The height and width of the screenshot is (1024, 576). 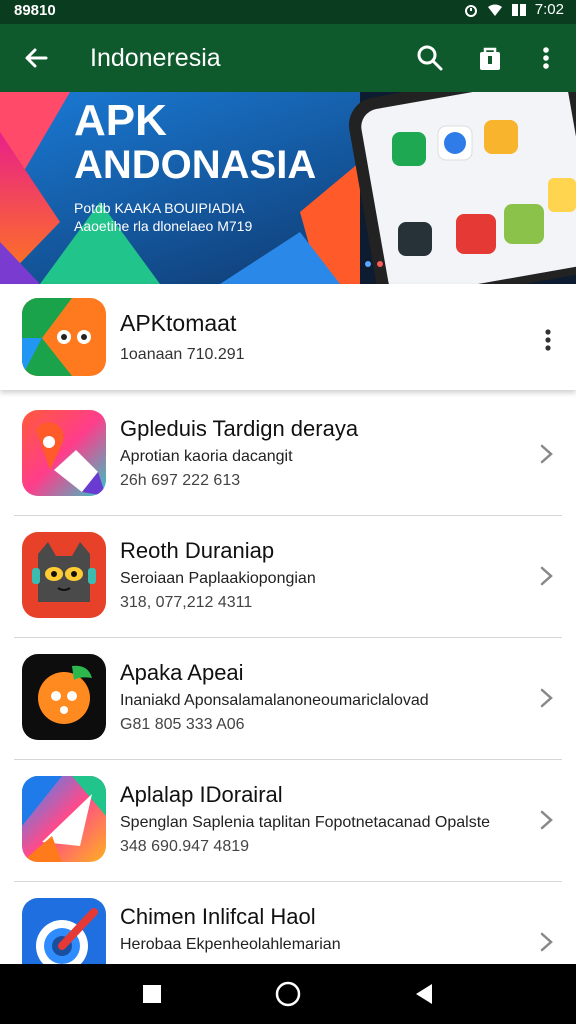 What do you see at coordinates (155, 58) in the screenshot?
I see `page-title: Indoneresia` at bounding box center [155, 58].